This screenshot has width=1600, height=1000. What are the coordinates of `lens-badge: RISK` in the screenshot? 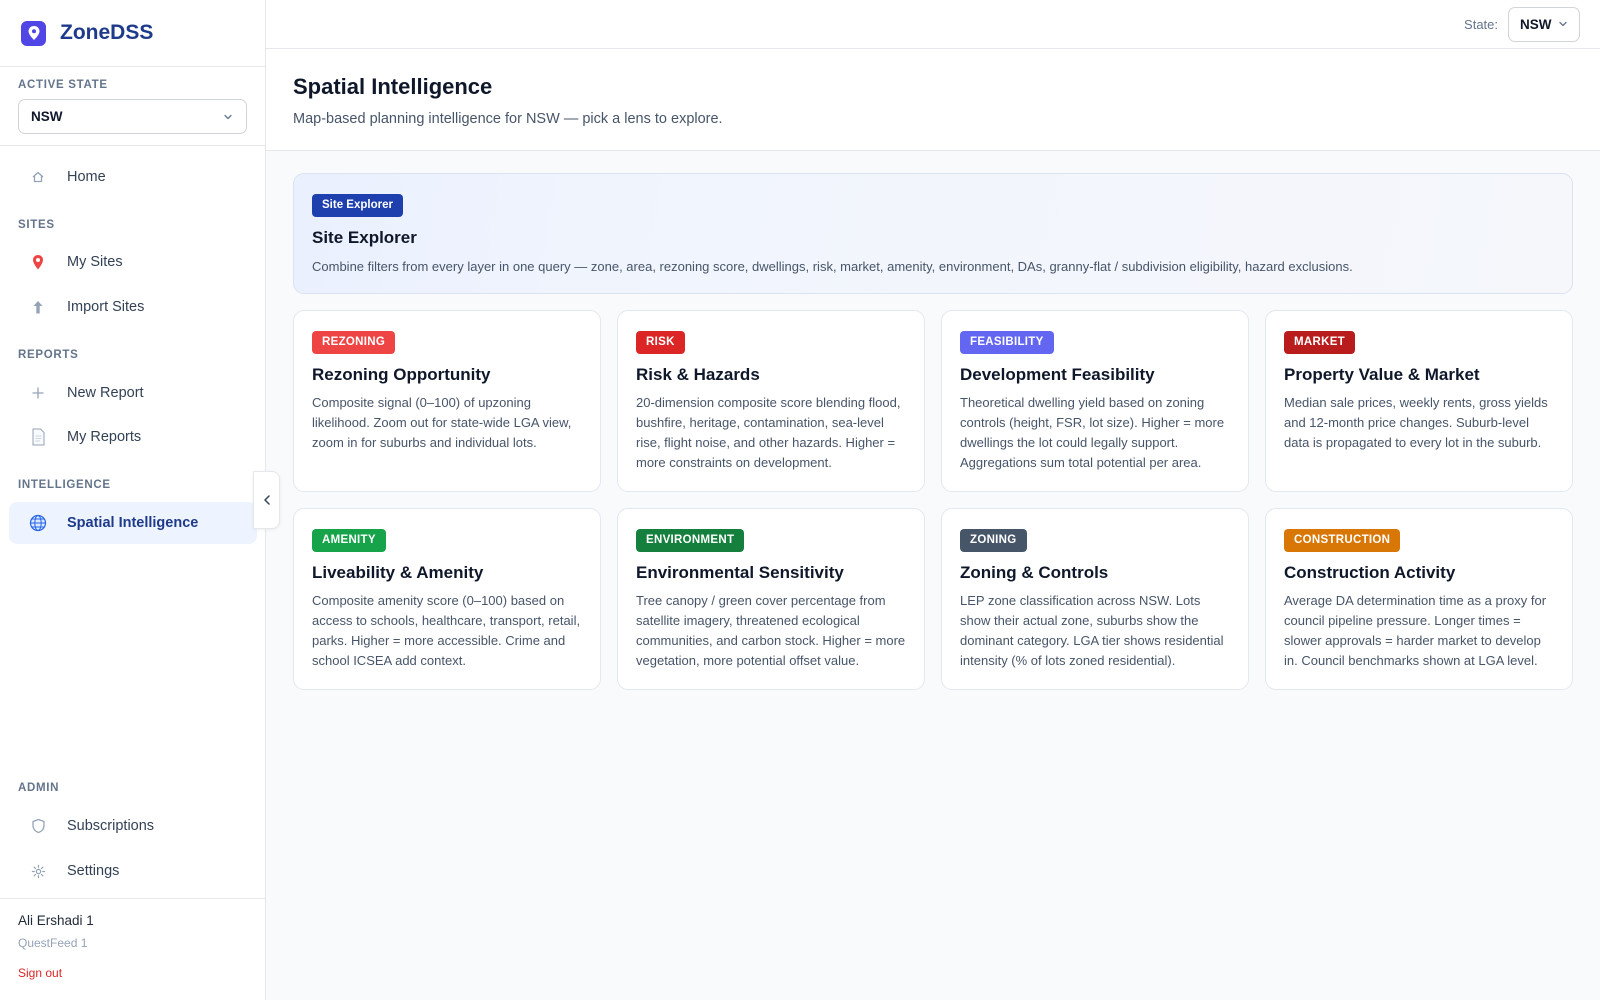 It's located at (660, 342).